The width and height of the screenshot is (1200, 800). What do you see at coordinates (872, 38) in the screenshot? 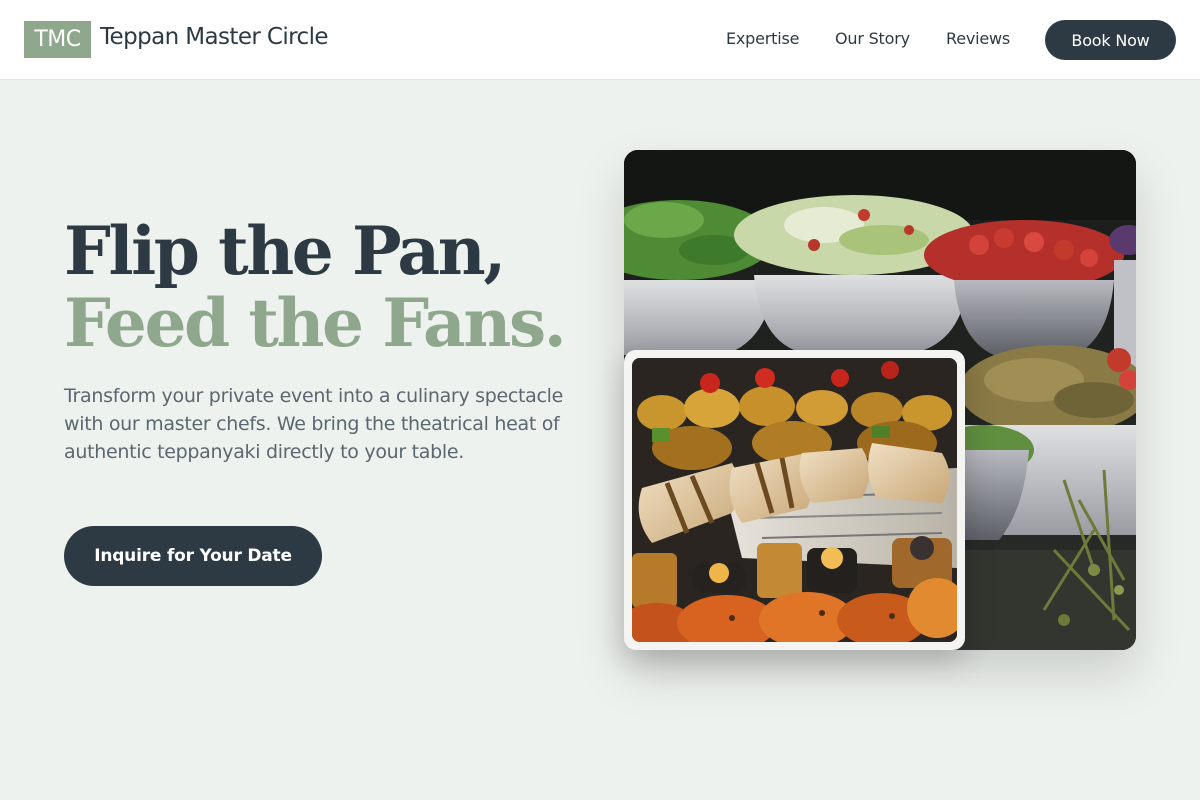
I see `nav-link-our-story: Our Story` at bounding box center [872, 38].